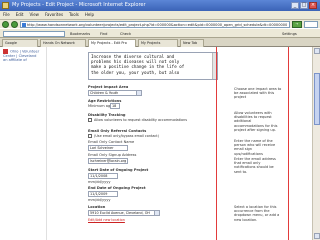  What do you see at coordinates (106, 220) in the screenshot?
I see `add-location-link: Edit/Add new location` at bounding box center [106, 220].